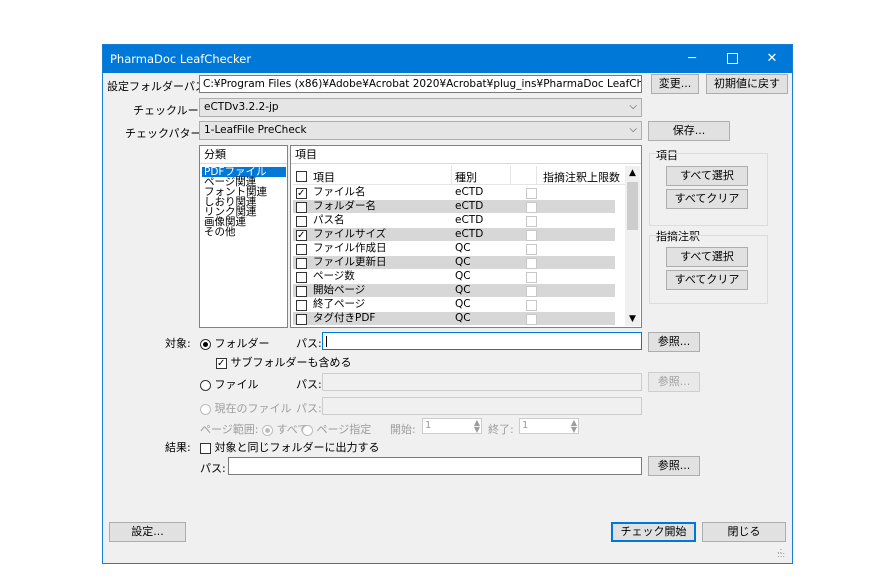 The width and height of the screenshot is (895, 584). Describe the element at coordinates (454, 318) in the screenshot. I see `table-row: タグ付きPDF QC` at that location.